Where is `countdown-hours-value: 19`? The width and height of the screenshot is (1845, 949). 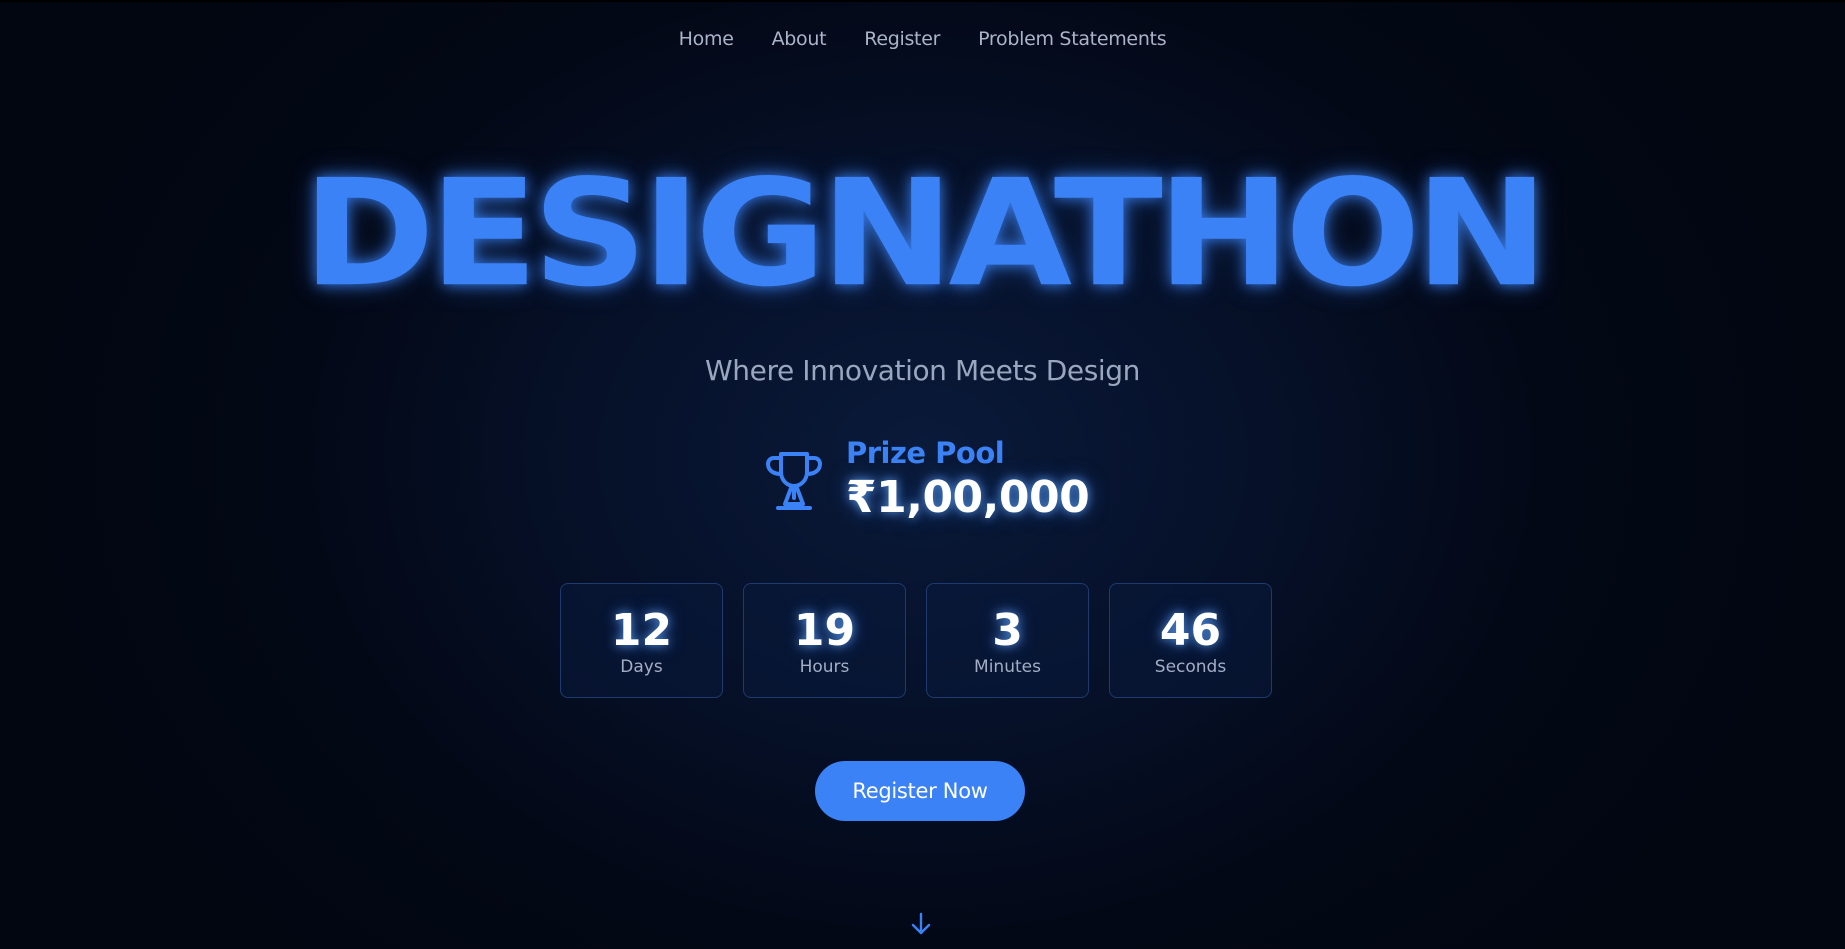 countdown-hours-value: 19 is located at coordinates (824, 630).